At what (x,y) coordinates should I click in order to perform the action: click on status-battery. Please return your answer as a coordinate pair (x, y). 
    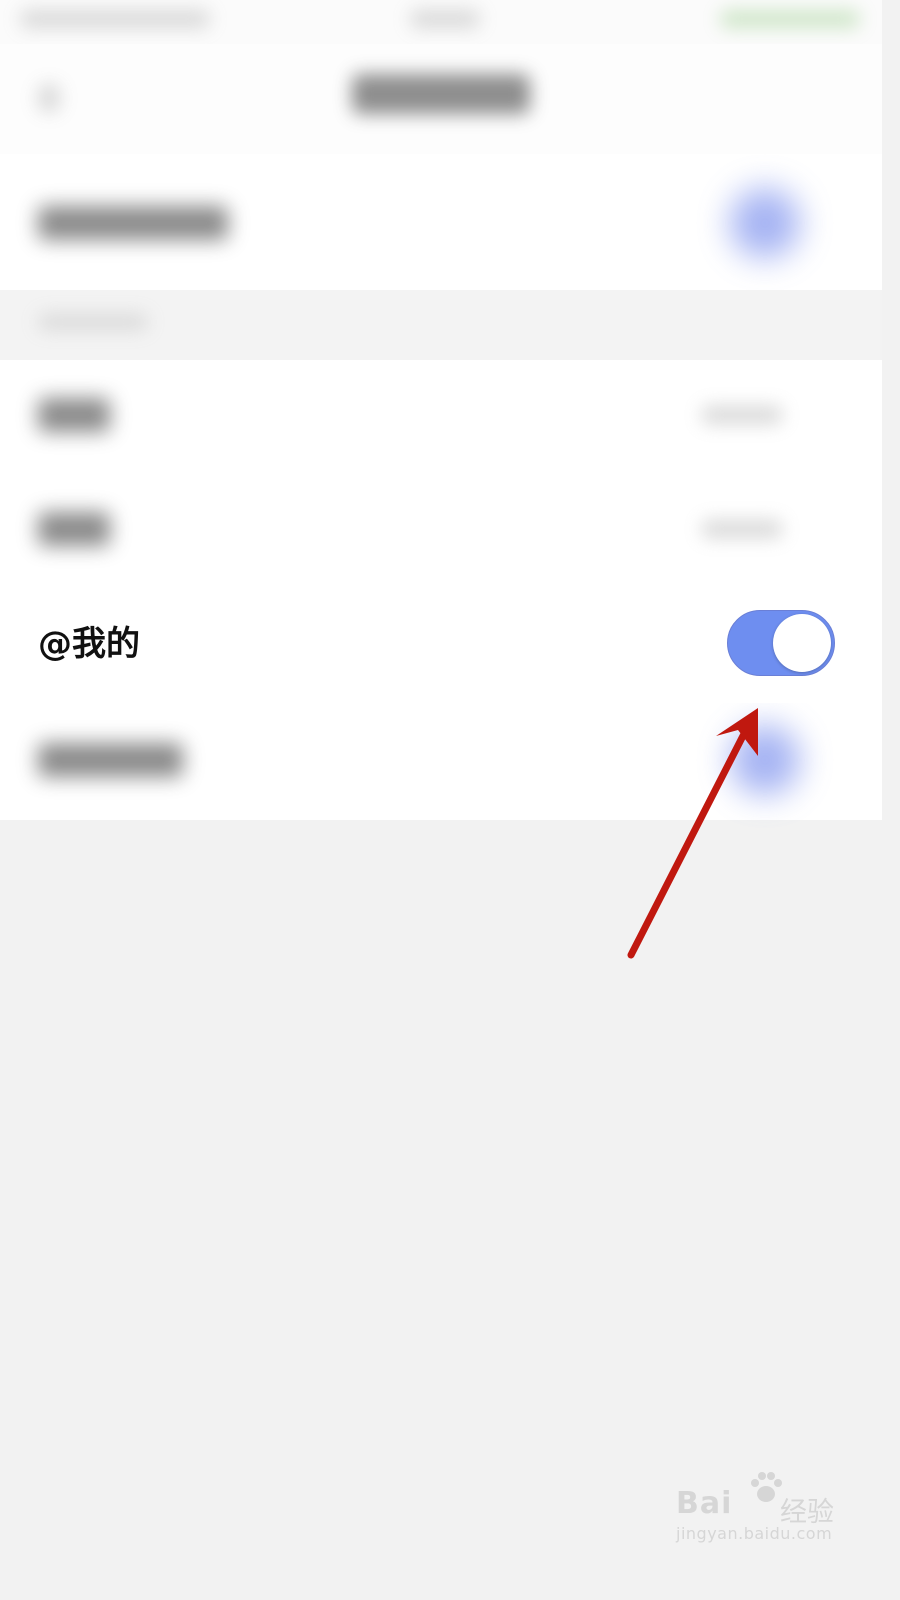
    Looking at the image, I should click on (790, 19).